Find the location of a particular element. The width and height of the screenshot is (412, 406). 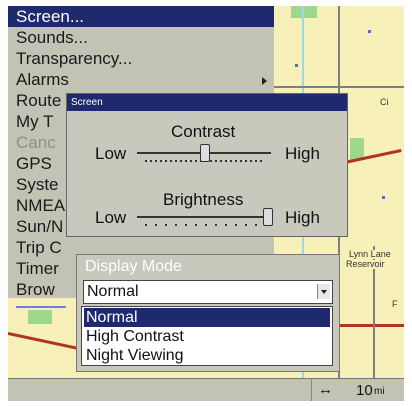

menu-item-nmea: NMEA is located at coordinates (40, 206).